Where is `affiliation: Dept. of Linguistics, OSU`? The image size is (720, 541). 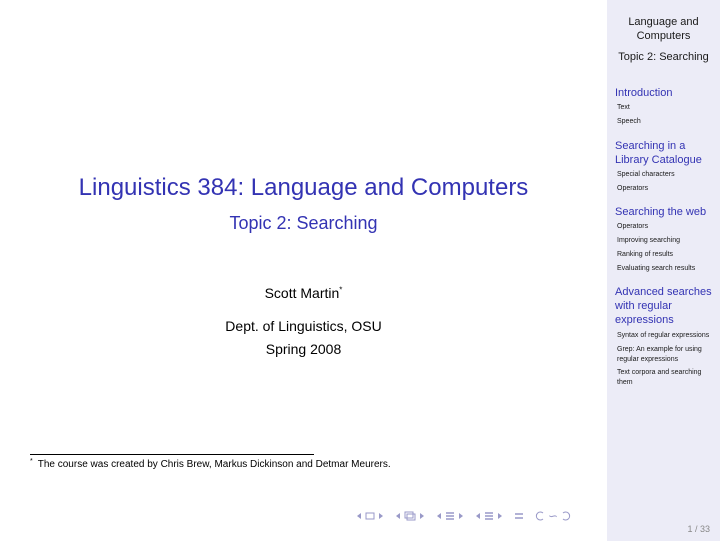
affiliation: Dept. of Linguistics, OSU is located at coordinates (303, 326).